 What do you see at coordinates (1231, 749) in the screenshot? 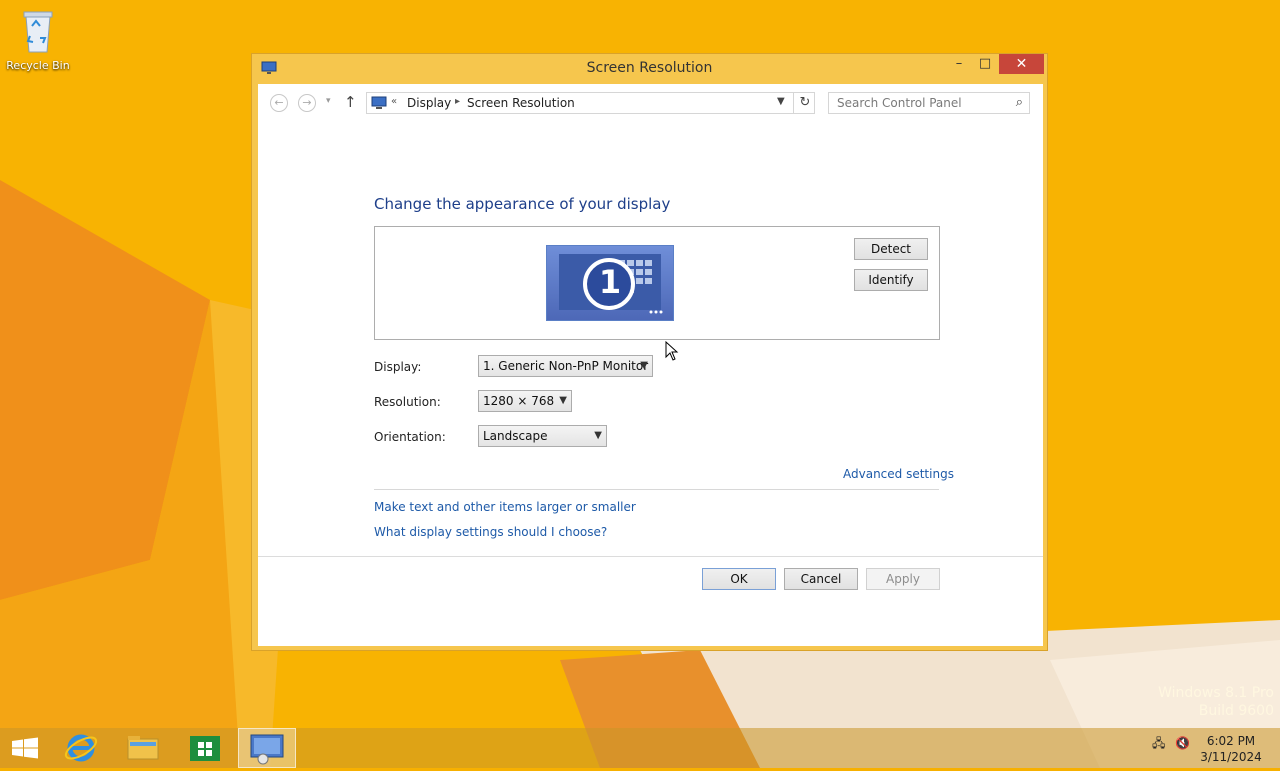
I see `taskbar-clock: 6:02 PM 3/11/2024` at bounding box center [1231, 749].